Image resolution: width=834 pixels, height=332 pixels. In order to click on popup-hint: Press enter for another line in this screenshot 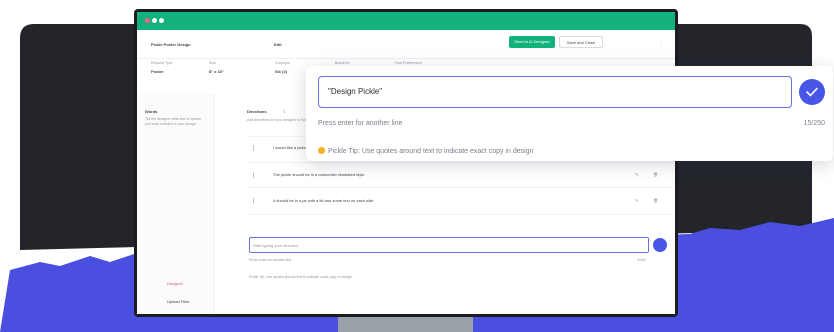, I will do `click(360, 123)`.